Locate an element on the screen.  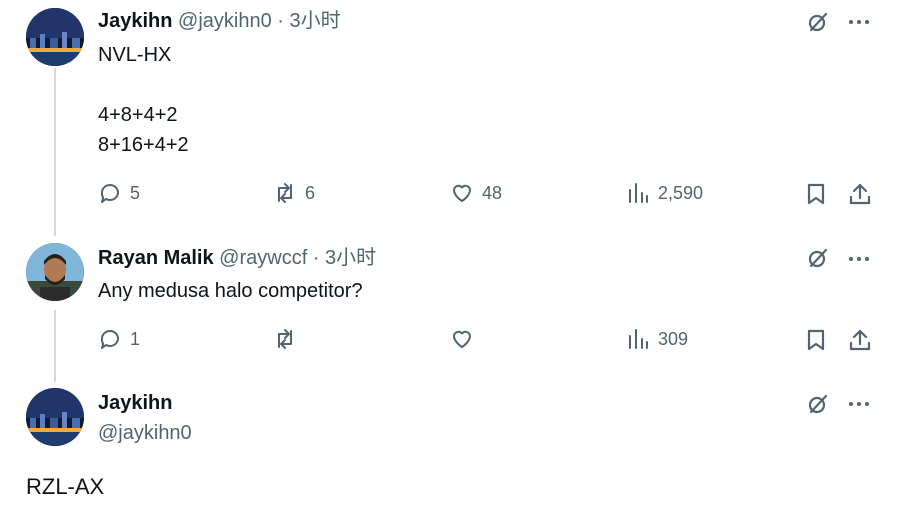
tweet-text: RZL-AX is located at coordinates (65, 486).